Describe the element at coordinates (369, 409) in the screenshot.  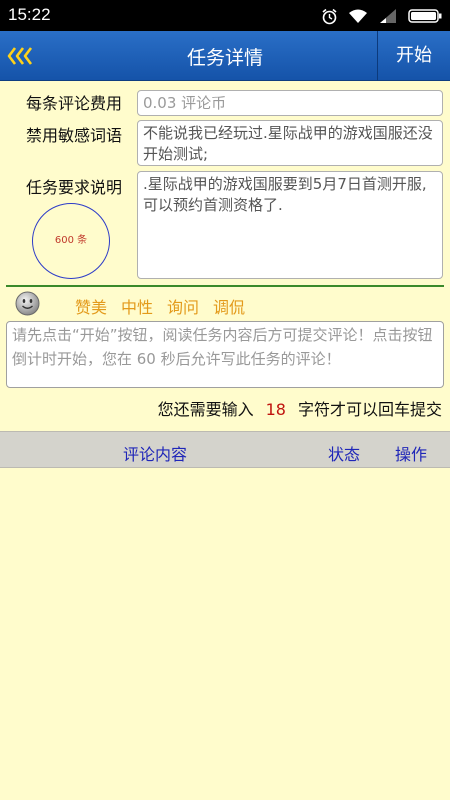
I see `hint-suffix: 字符才可以回车提交` at that location.